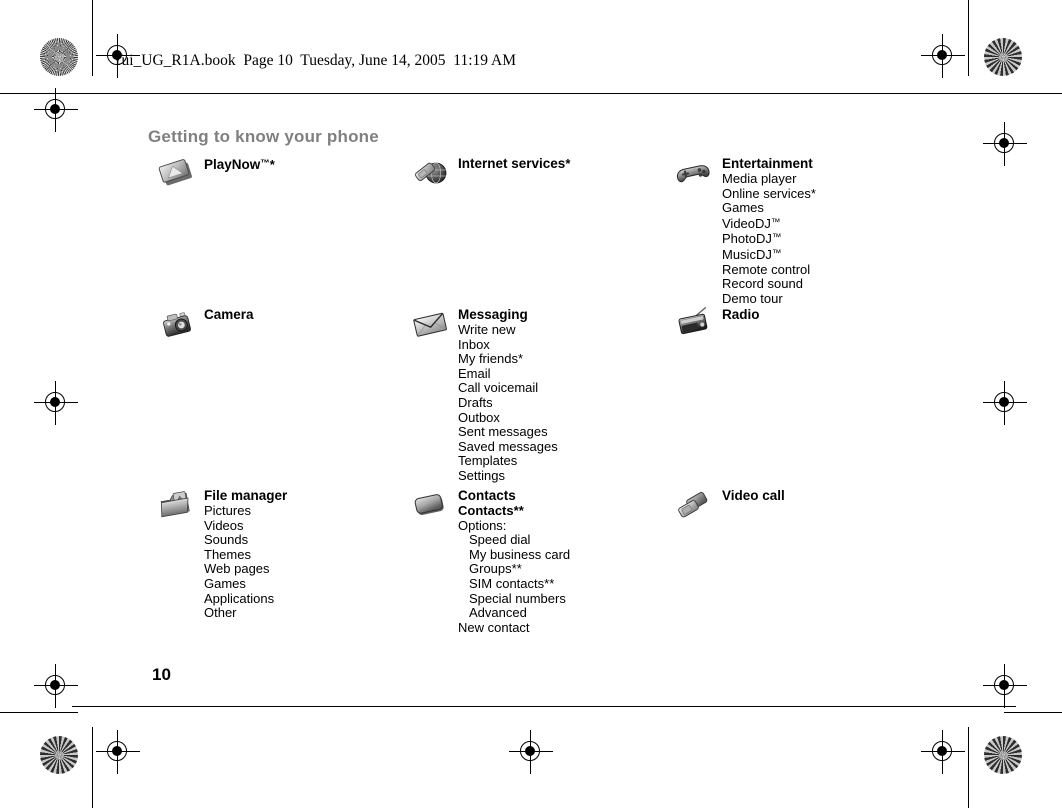 The width and height of the screenshot is (1062, 808). I want to click on menu-entry-video-call: Video call, so click(730, 502).